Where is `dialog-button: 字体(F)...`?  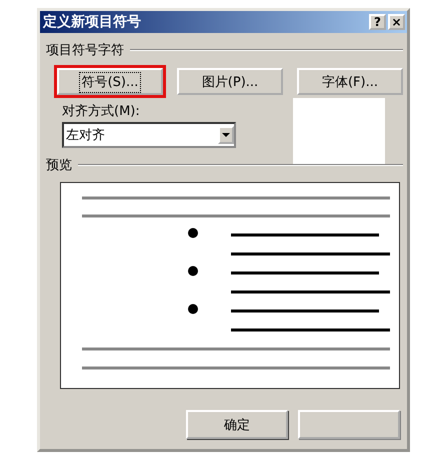 dialog-button: 字体(F)... is located at coordinates (350, 81).